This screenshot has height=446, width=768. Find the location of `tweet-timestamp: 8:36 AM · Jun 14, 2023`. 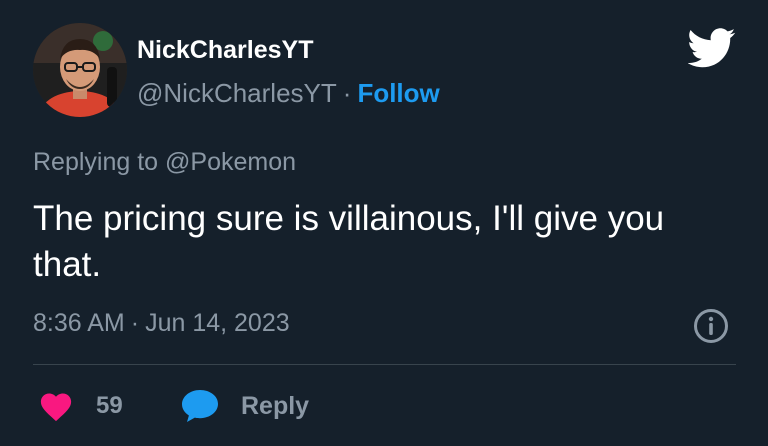

tweet-timestamp: 8:36 AM · Jun 14, 2023 is located at coordinates (161, 323).